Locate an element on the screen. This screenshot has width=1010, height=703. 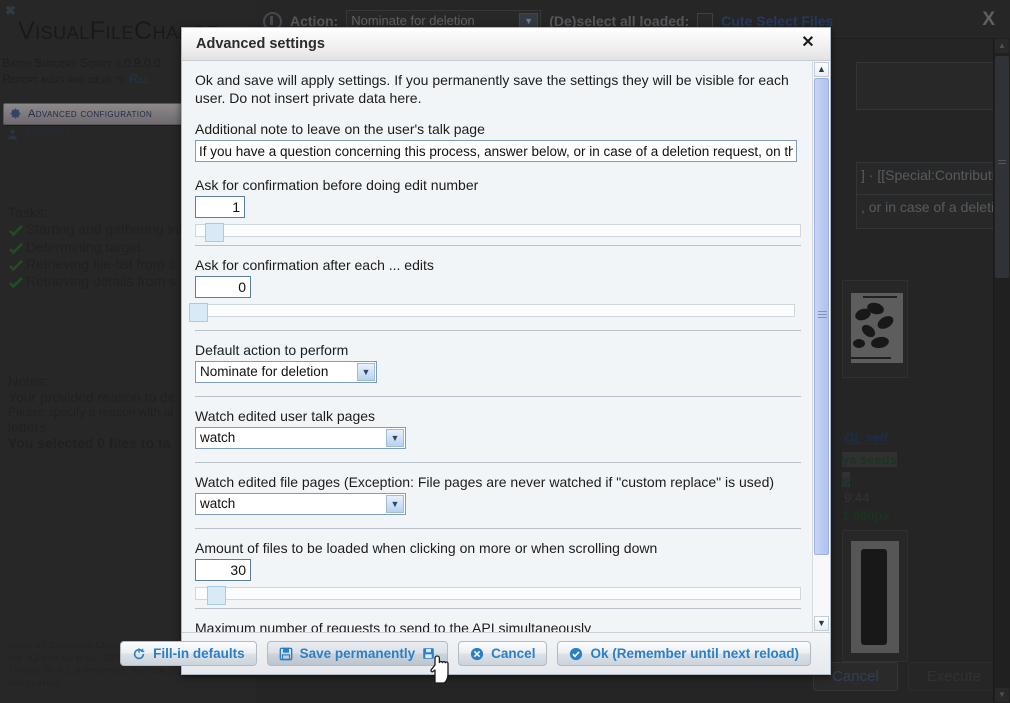
refresh-icon is located at coordinates (139, 654).